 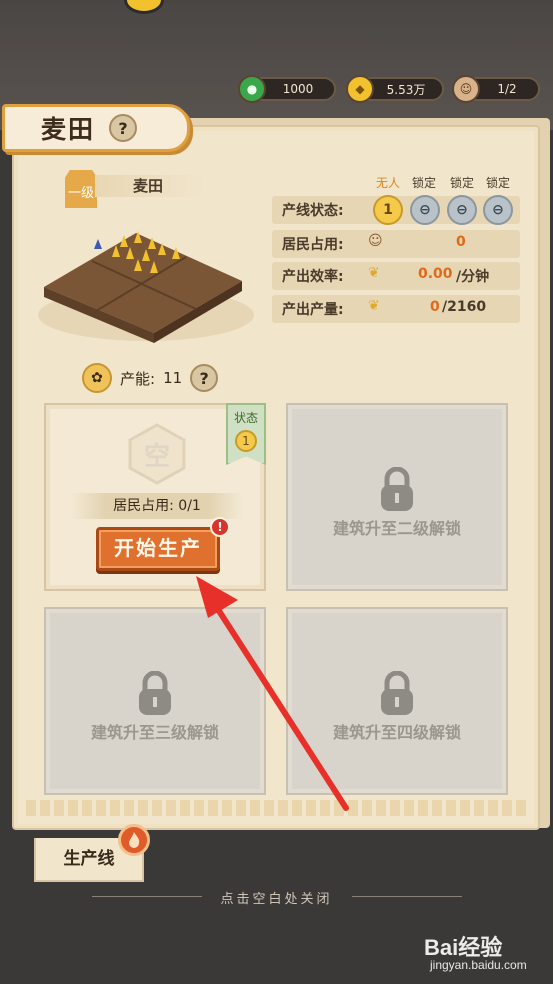 I want to click on resident-counter: ☺ 1/2, so click(x=496, y=89).